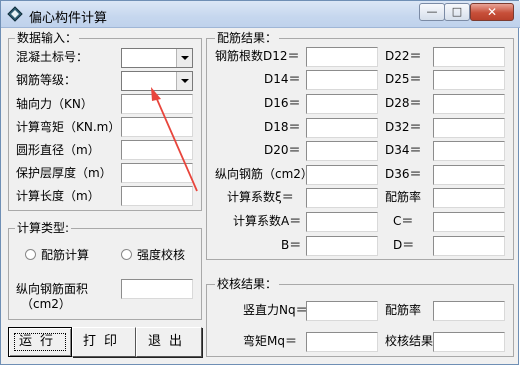  What do you see at coordinates (174, 139) in the screenshot?
I see `annotation-arrow` at bounding box center [174, 139].